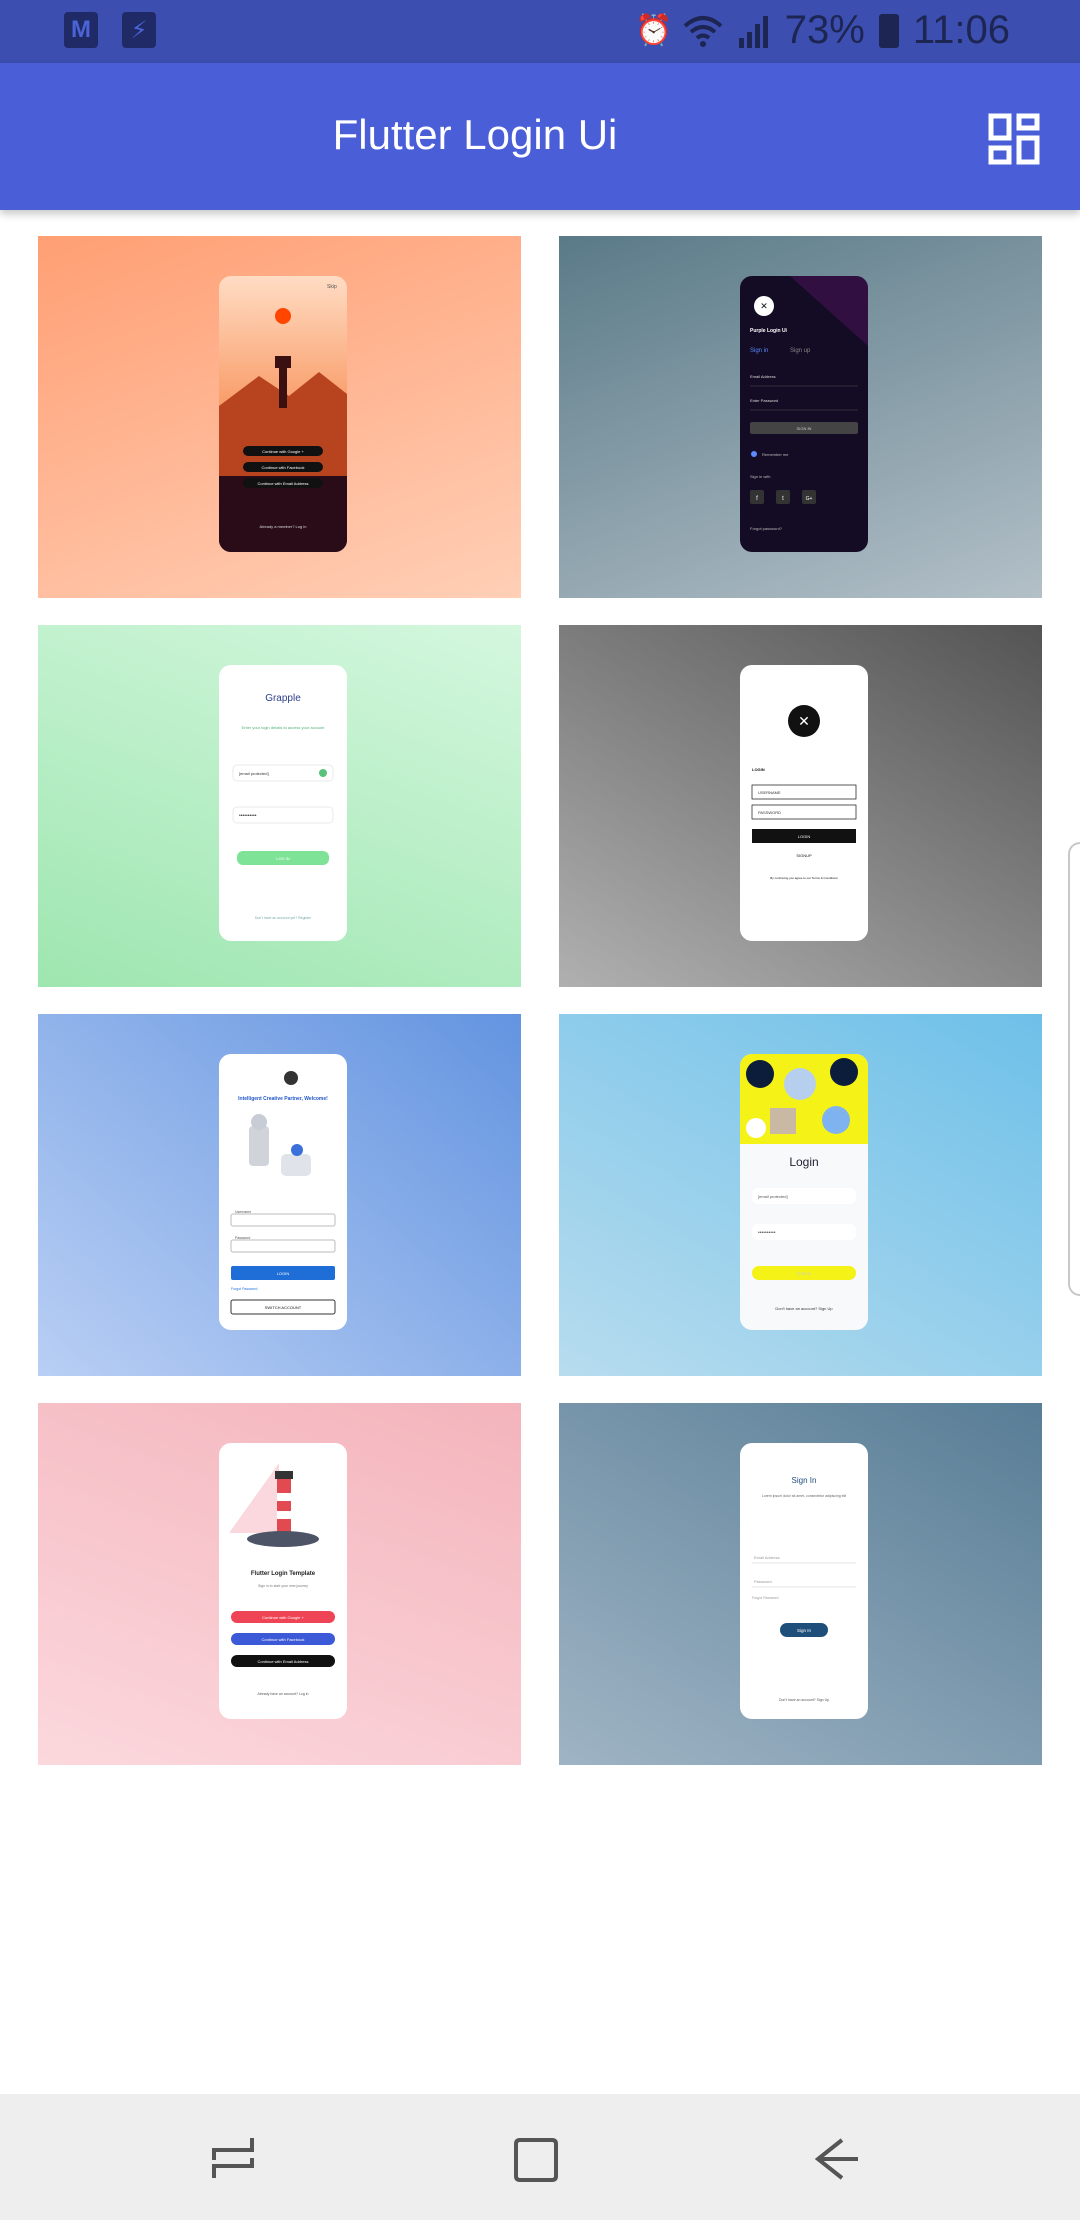 The height and width of the screenshot is (2220, 1080). I want to click on battery-percent: 73%, so click(824, 30).